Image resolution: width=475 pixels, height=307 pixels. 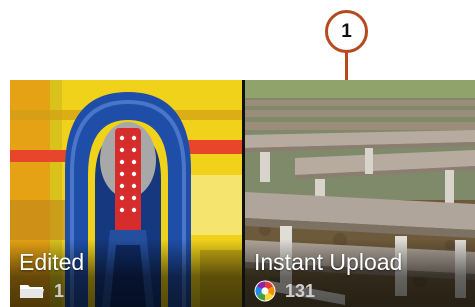 What do you see at coordinates (328, 262) in the screenshot?
I see `album-title-instant-upload: Instant Upload` at bounding box center [328, 262].